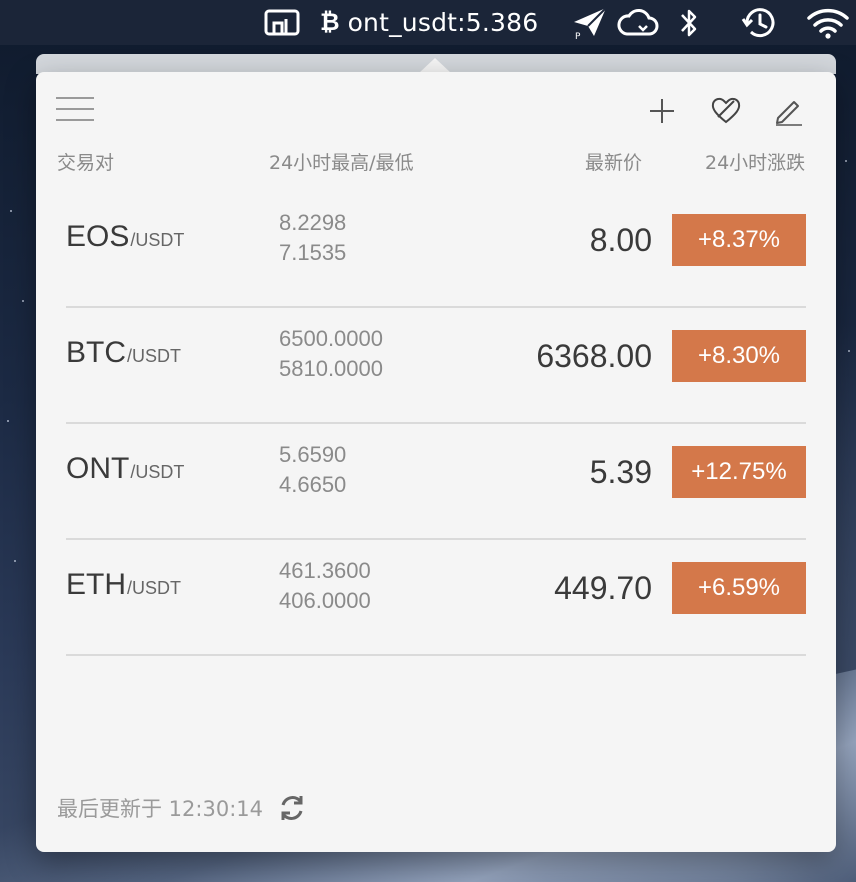  What do you see at coordinates (331, 368) in the screenshot?
I see `low-value: 5810.0000` at bounding box center [331, 368].